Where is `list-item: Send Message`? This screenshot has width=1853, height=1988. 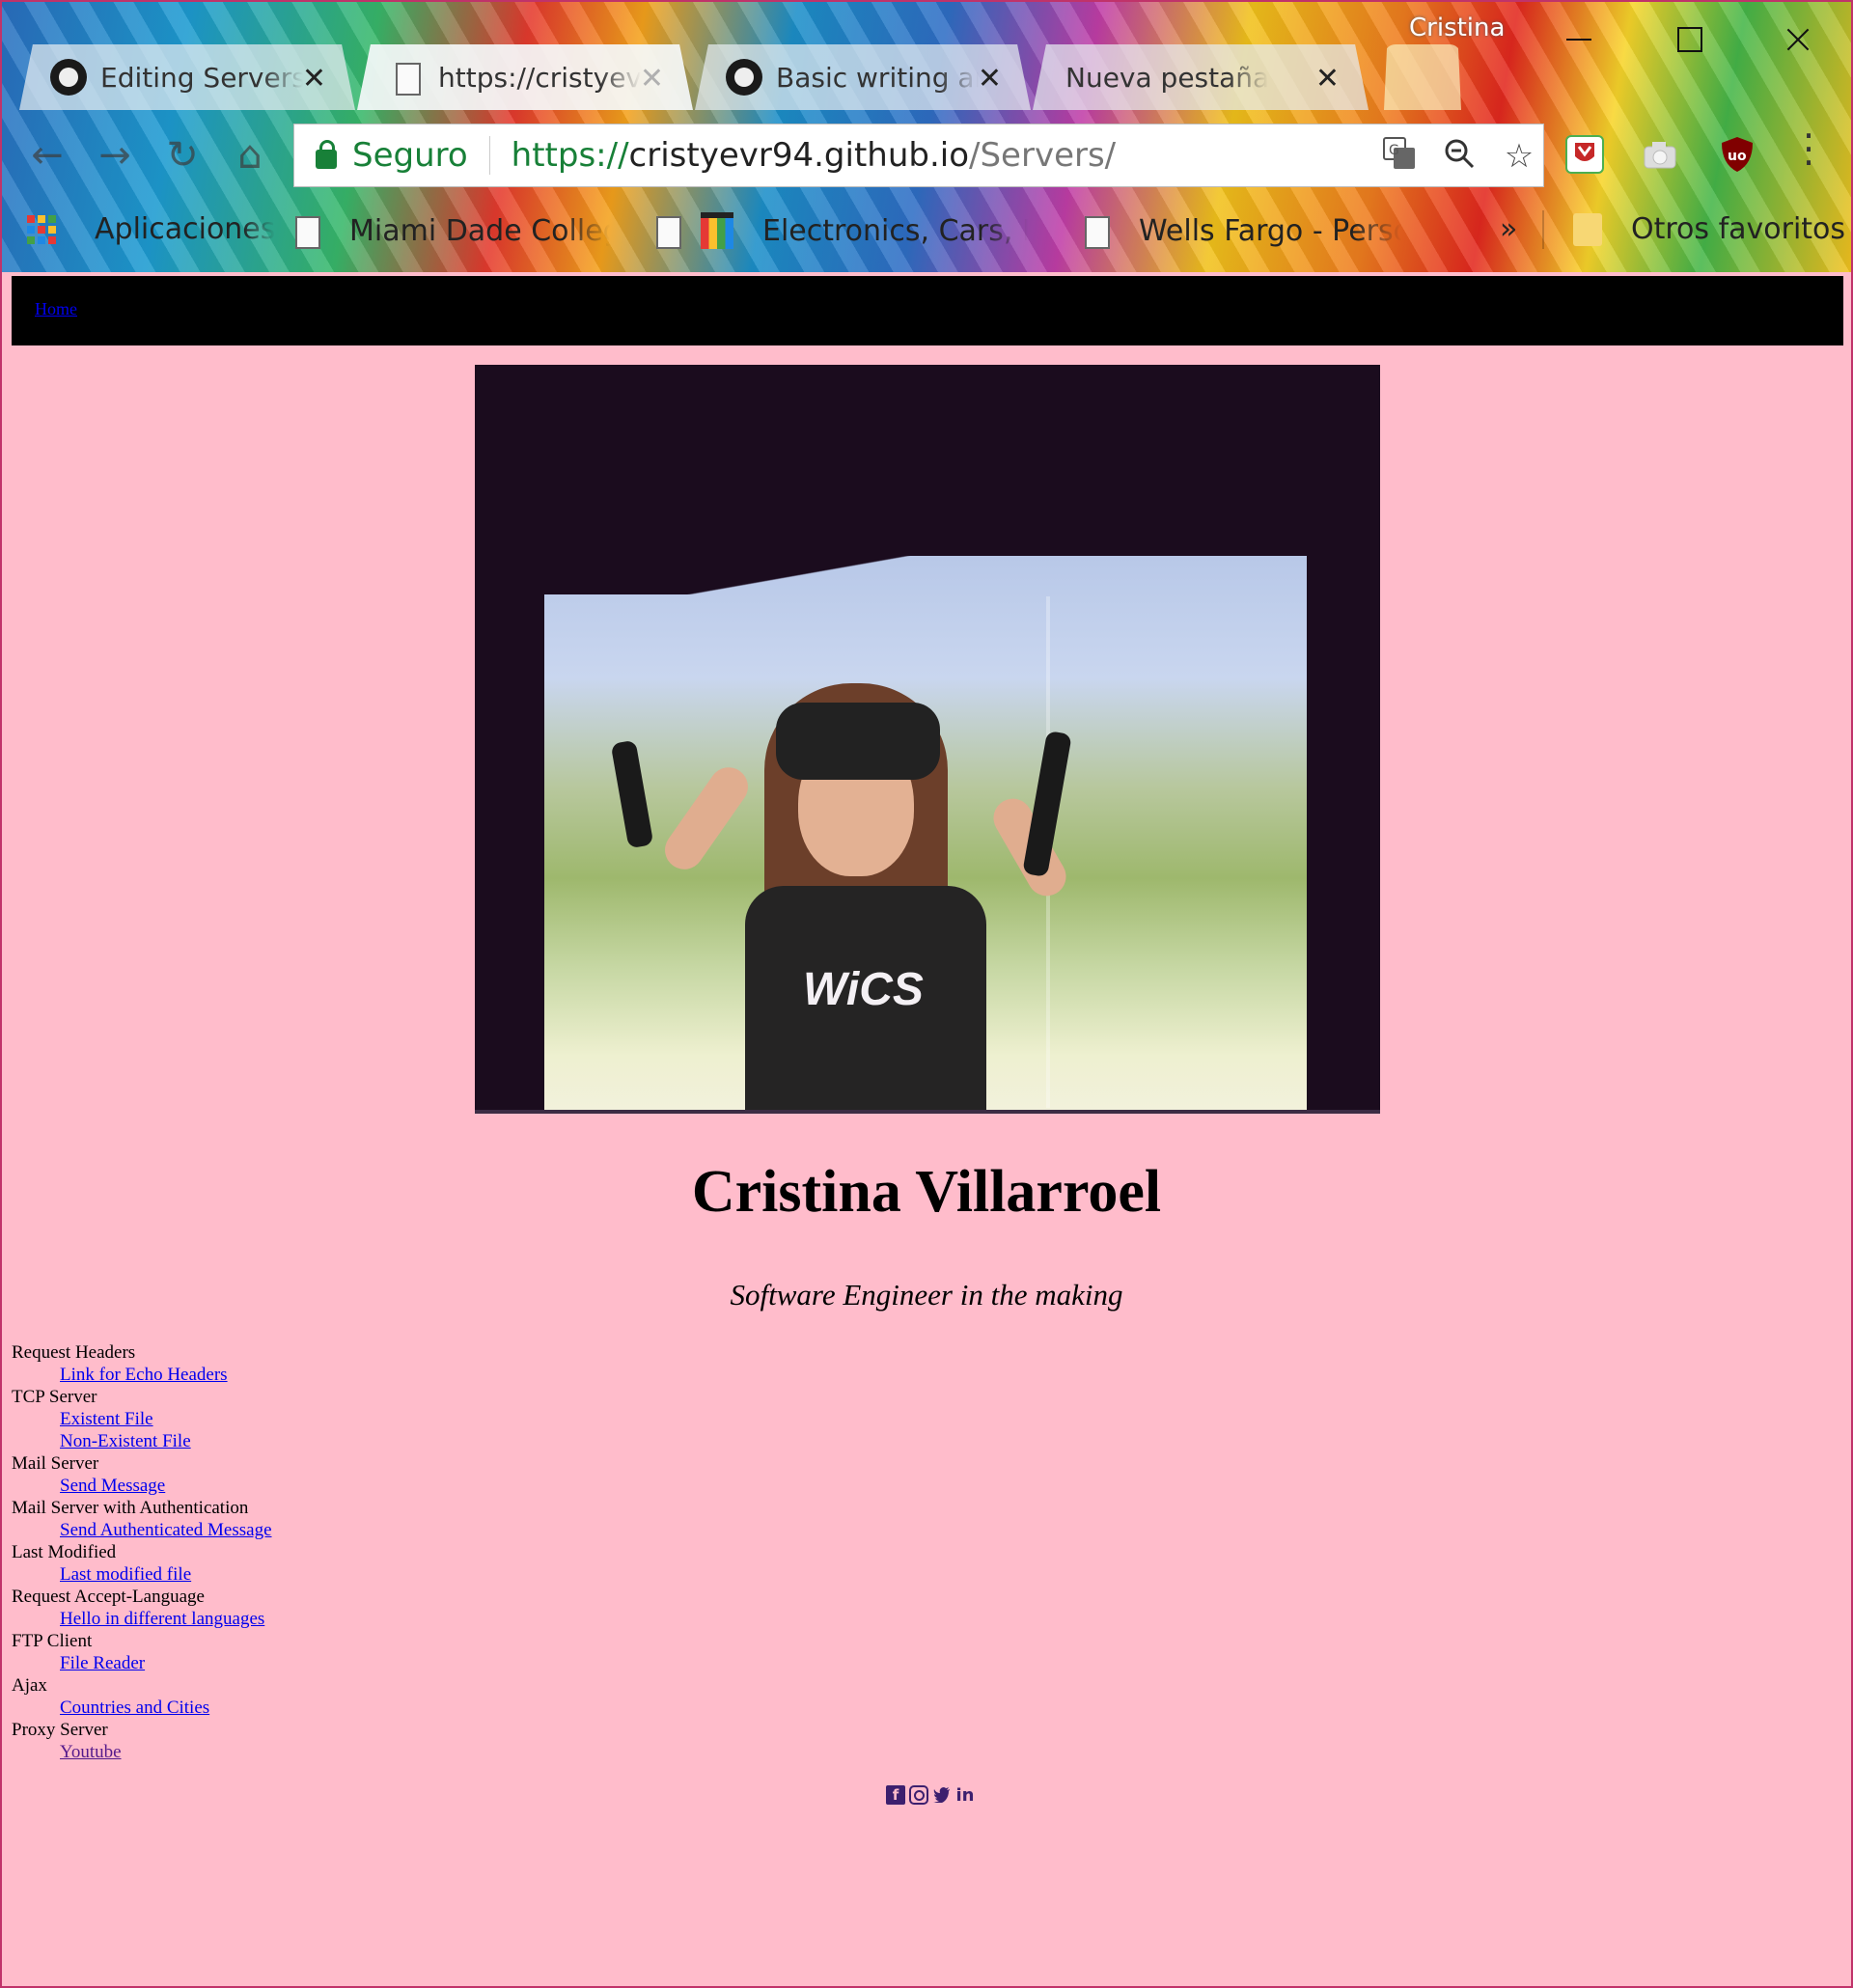 list-item: Send Message is located at coordinates (166, 1486).